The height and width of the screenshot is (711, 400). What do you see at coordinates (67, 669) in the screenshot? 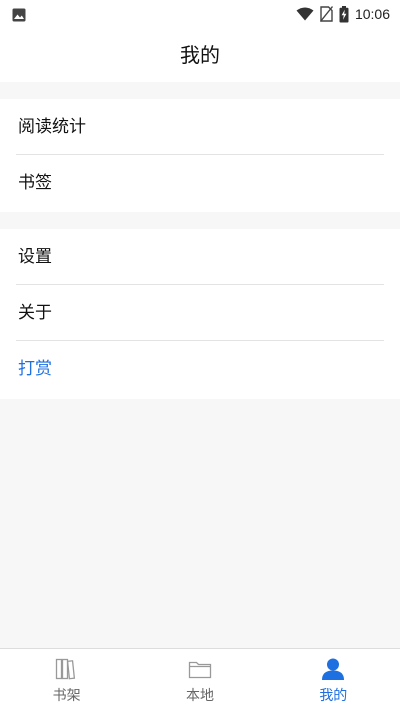
I see `bookshelf-icon` at bounding box center [67, 669].